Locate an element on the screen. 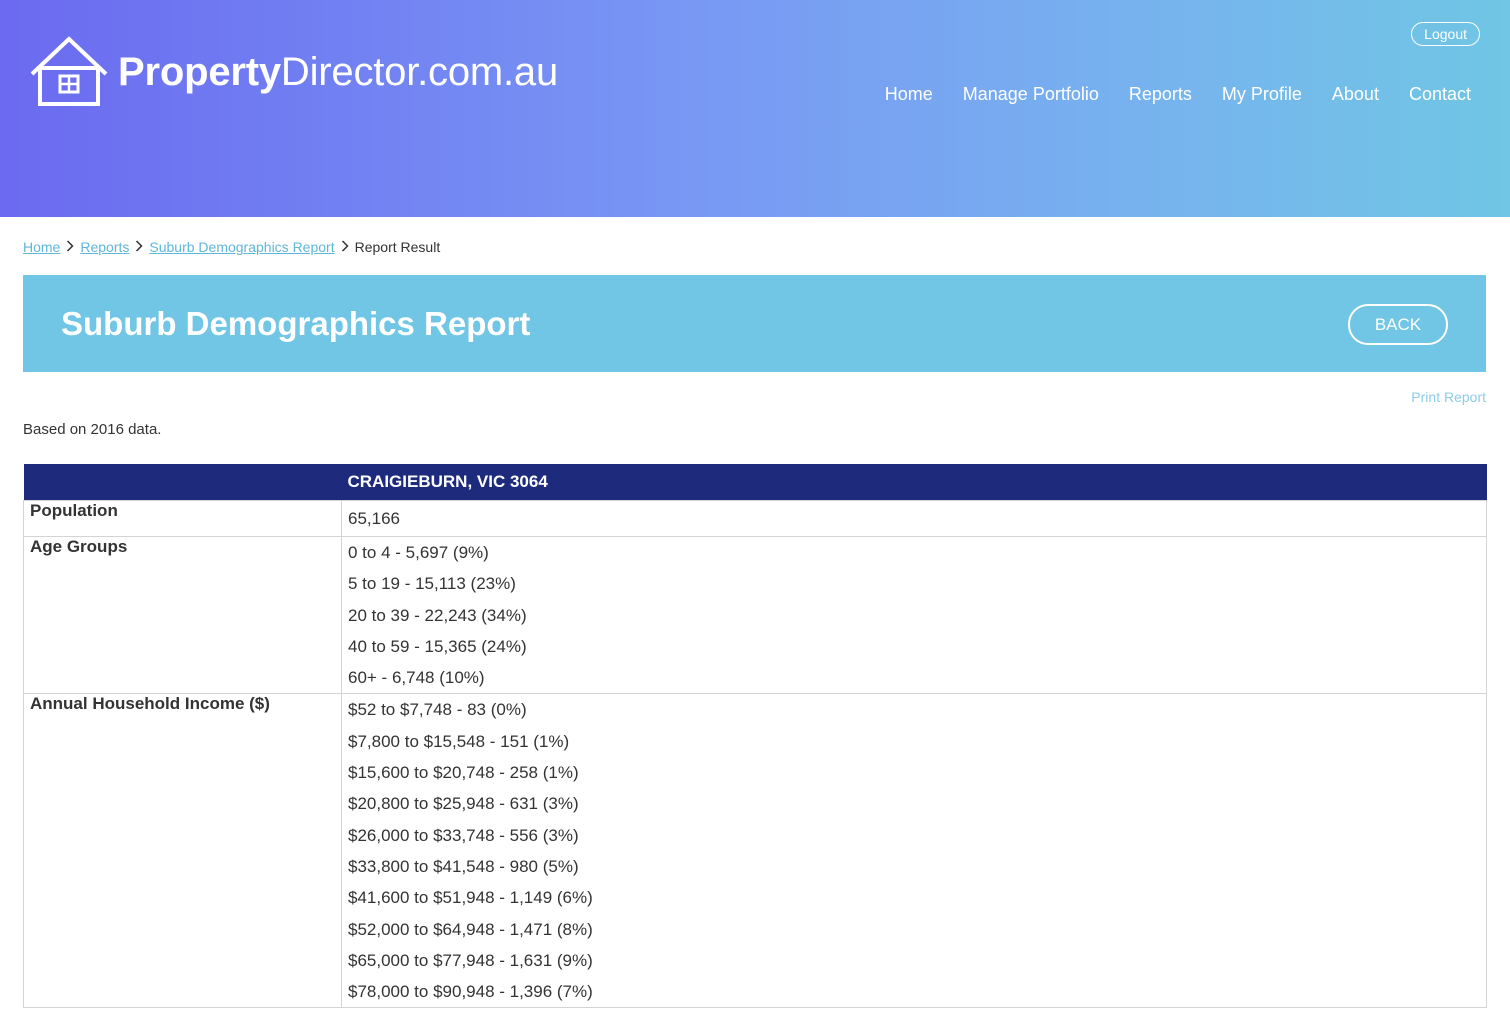 This screenshot has width=1510, height=1032. nav-manage-portfolio: Manage Portfolio is located at coordinates (1031, 94).